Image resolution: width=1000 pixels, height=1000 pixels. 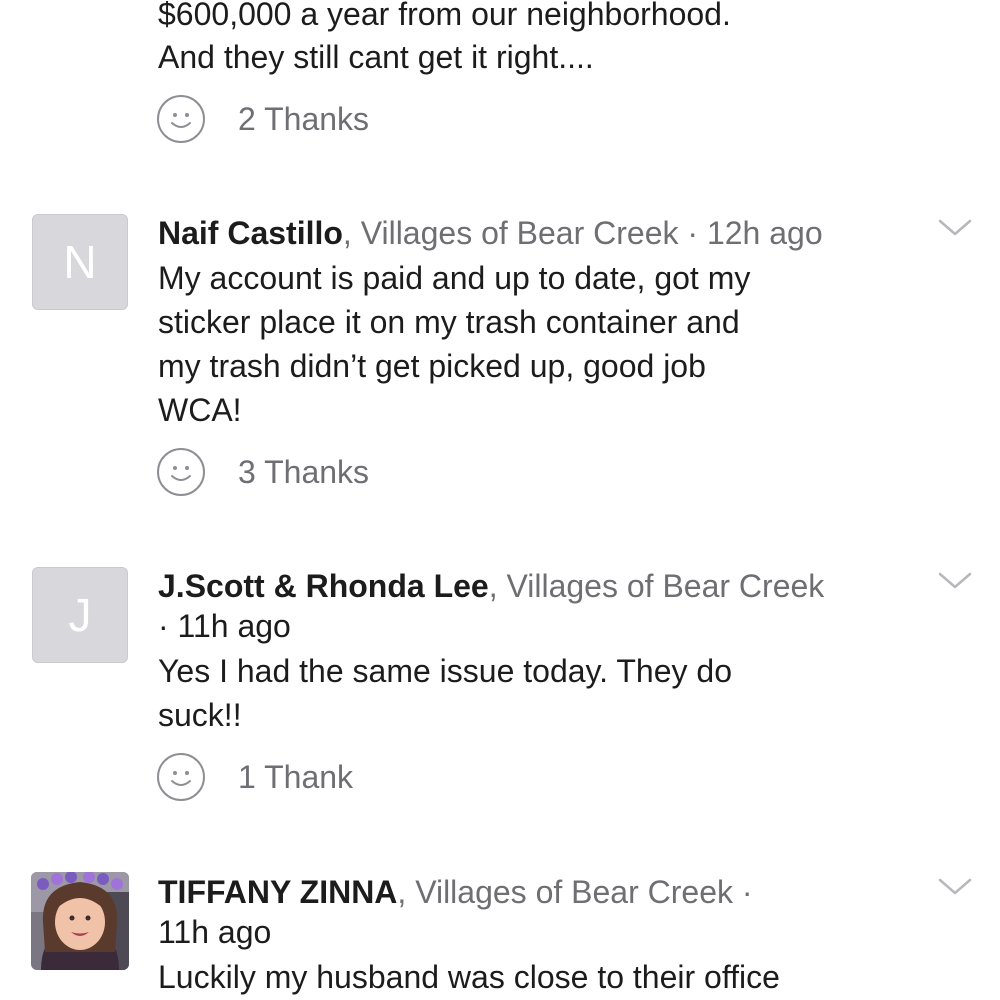 What do you see at coordinates (296, 776) in the screenshot?
I see `thanks-count: 1 Thank` at bounding box center [296, 776].